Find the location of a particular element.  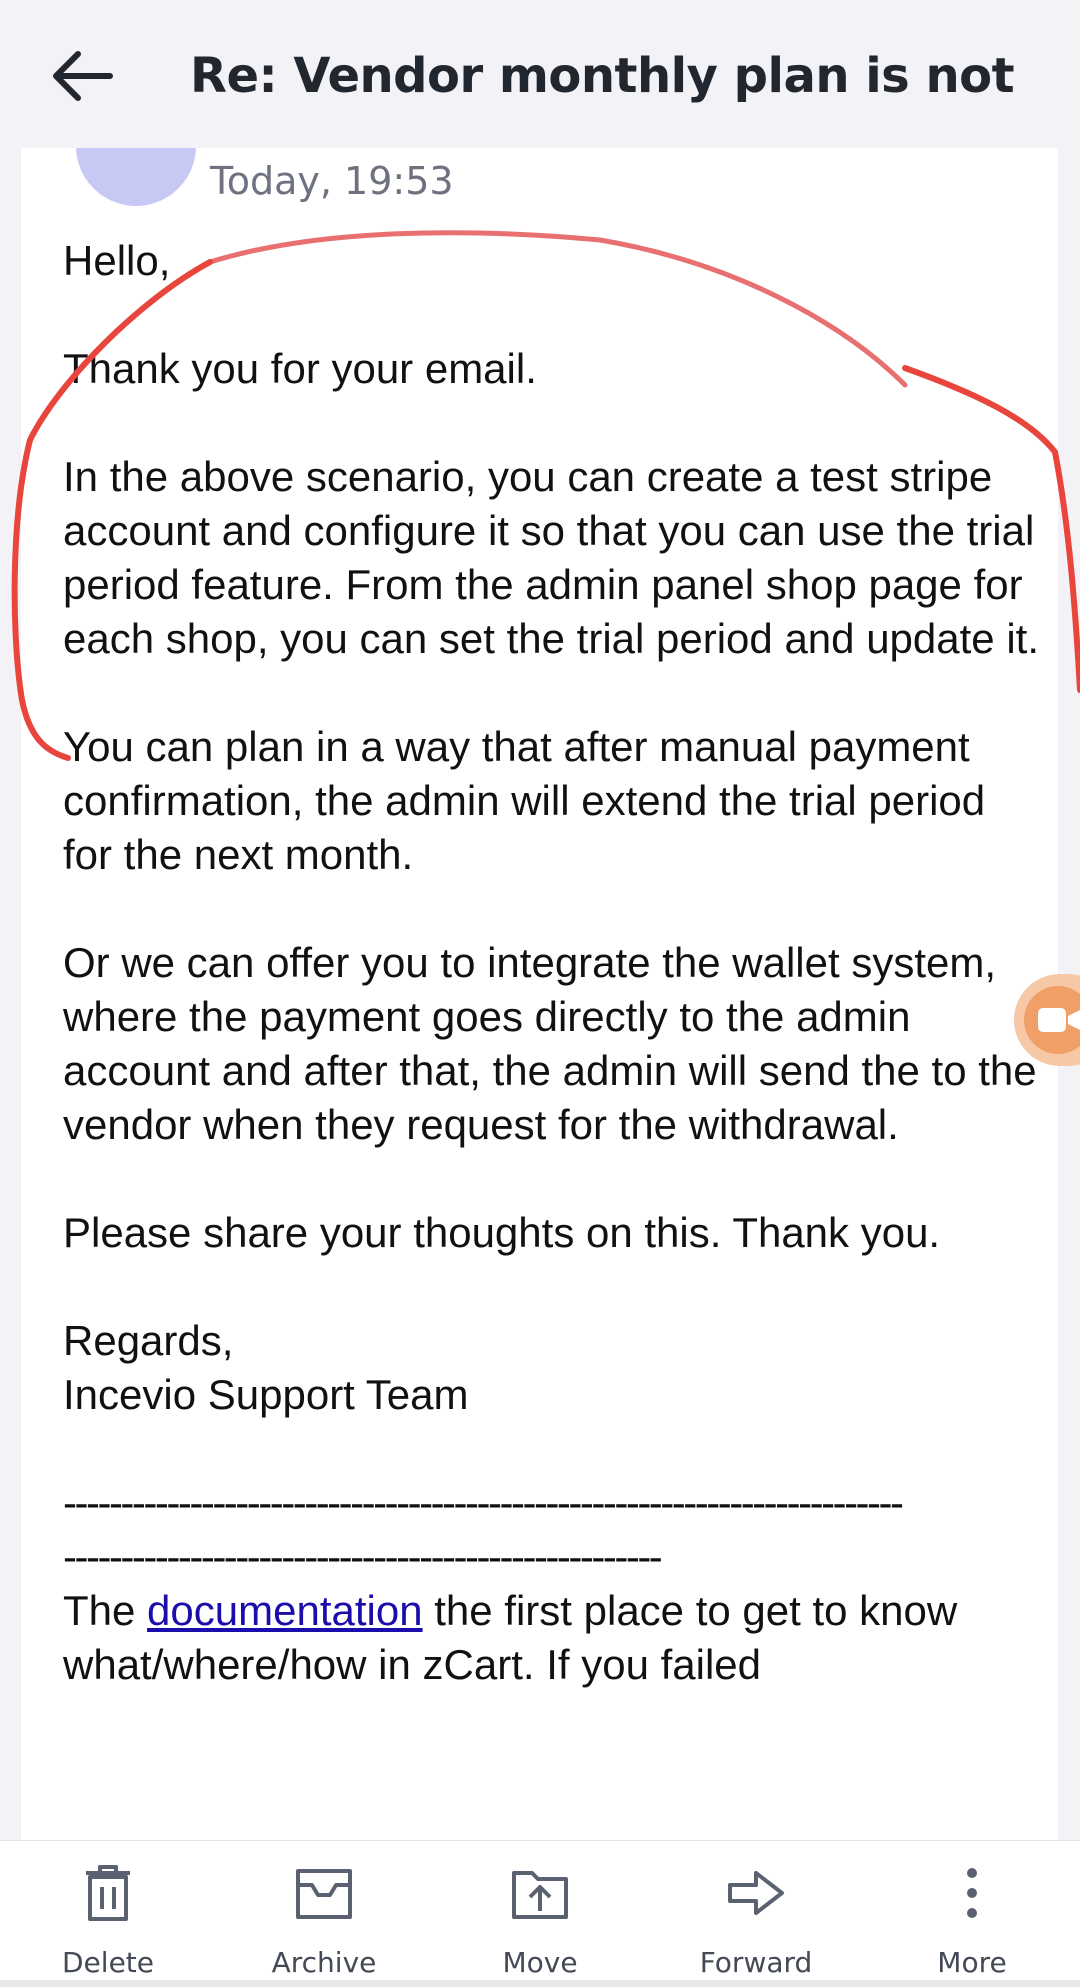

archive-button: Archive is located at coordinates (324, 1914).